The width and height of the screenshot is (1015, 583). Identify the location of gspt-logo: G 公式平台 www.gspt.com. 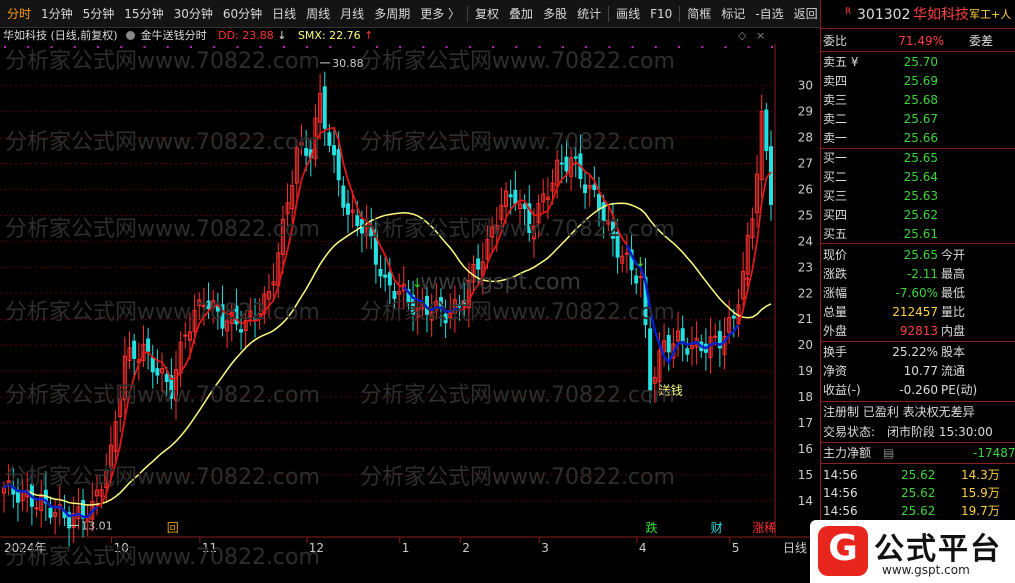
(912, 551).